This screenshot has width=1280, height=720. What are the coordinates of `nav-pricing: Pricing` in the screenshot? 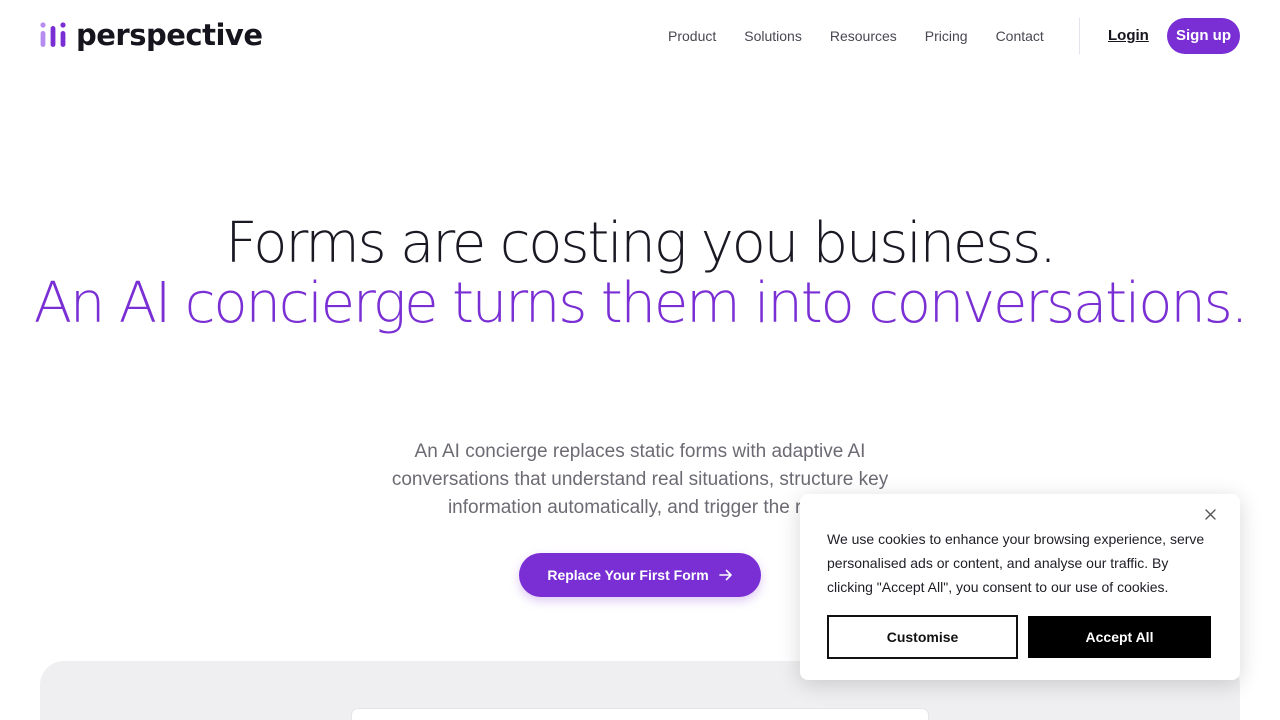 It's located at (946, 36).